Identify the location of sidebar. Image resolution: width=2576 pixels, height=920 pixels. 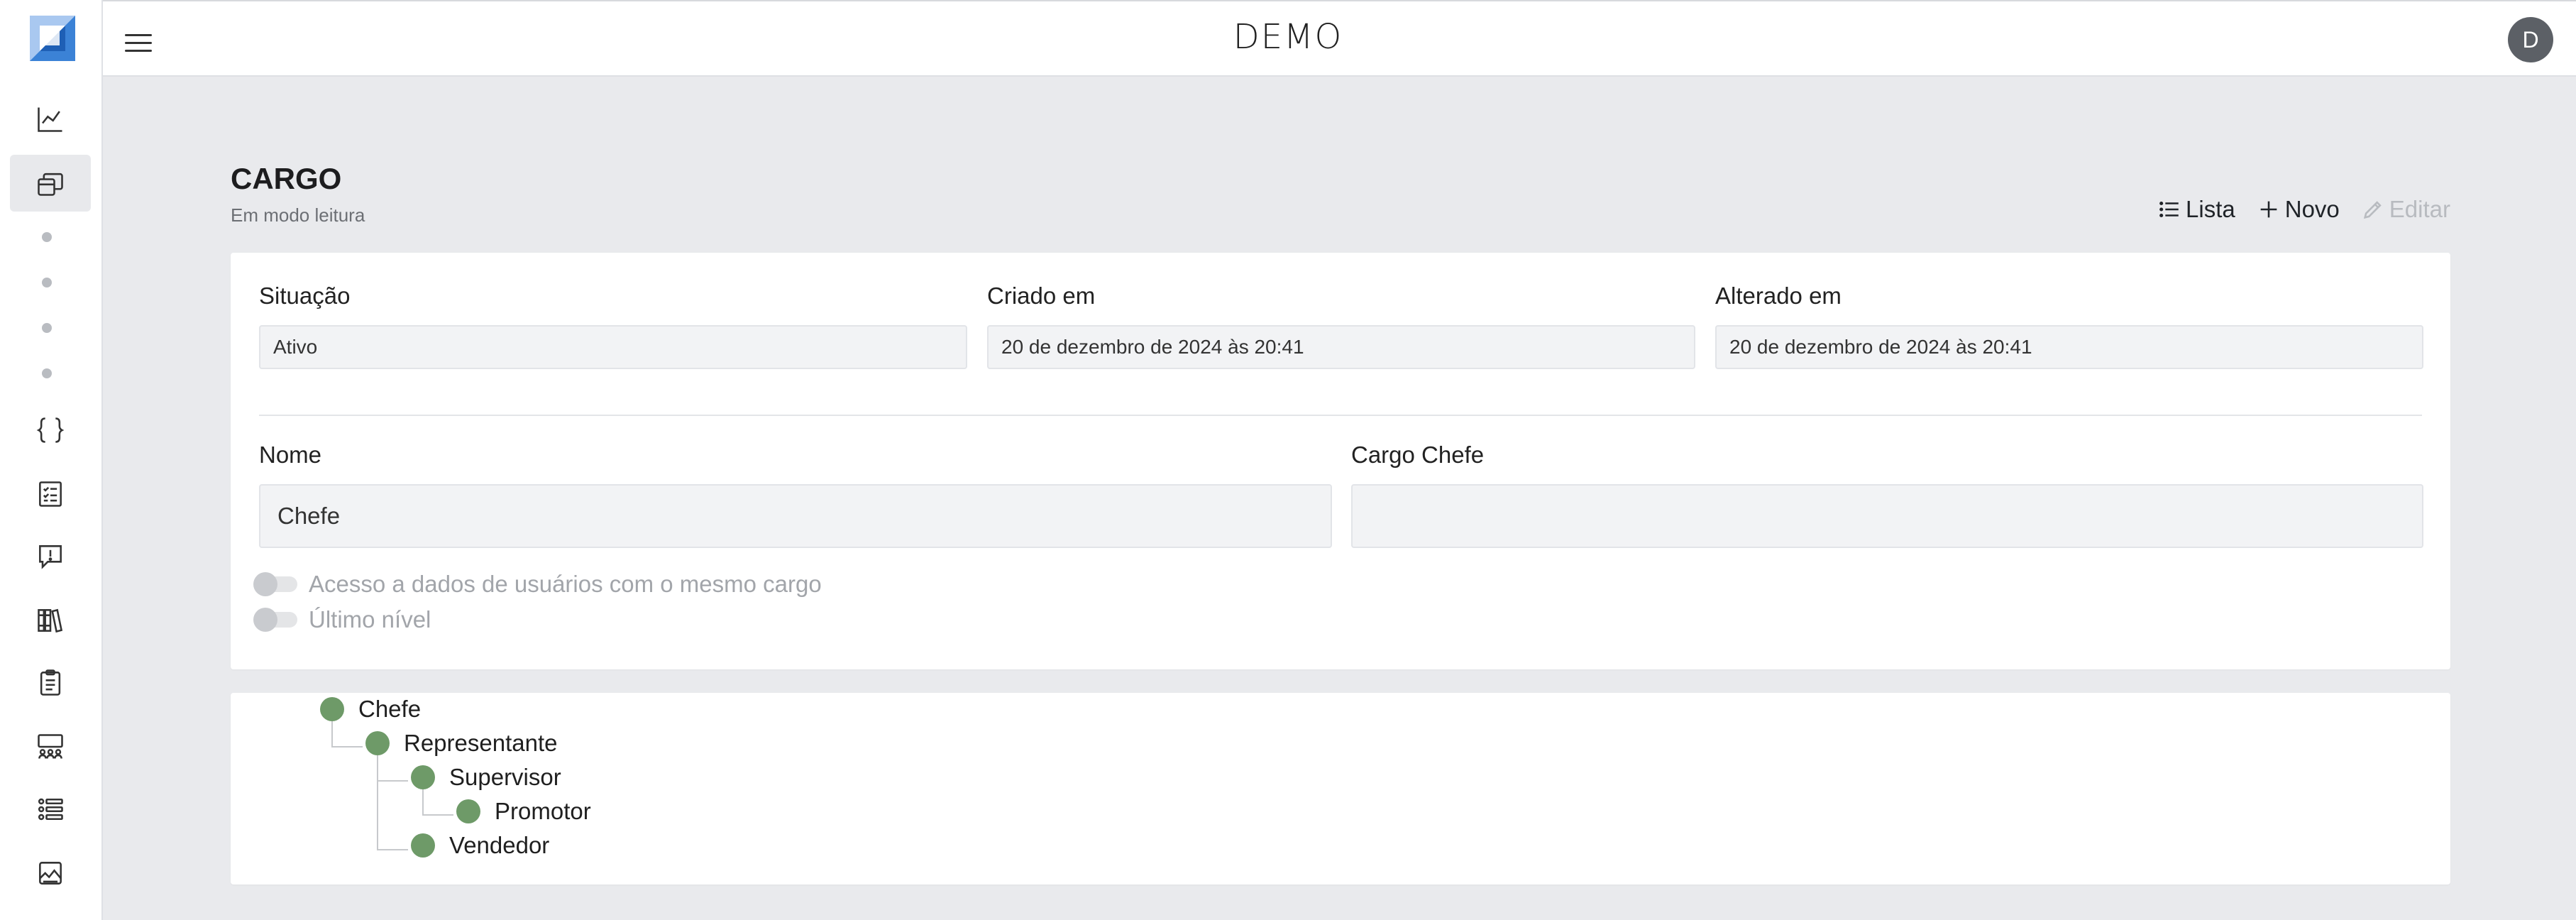
(51, 460).